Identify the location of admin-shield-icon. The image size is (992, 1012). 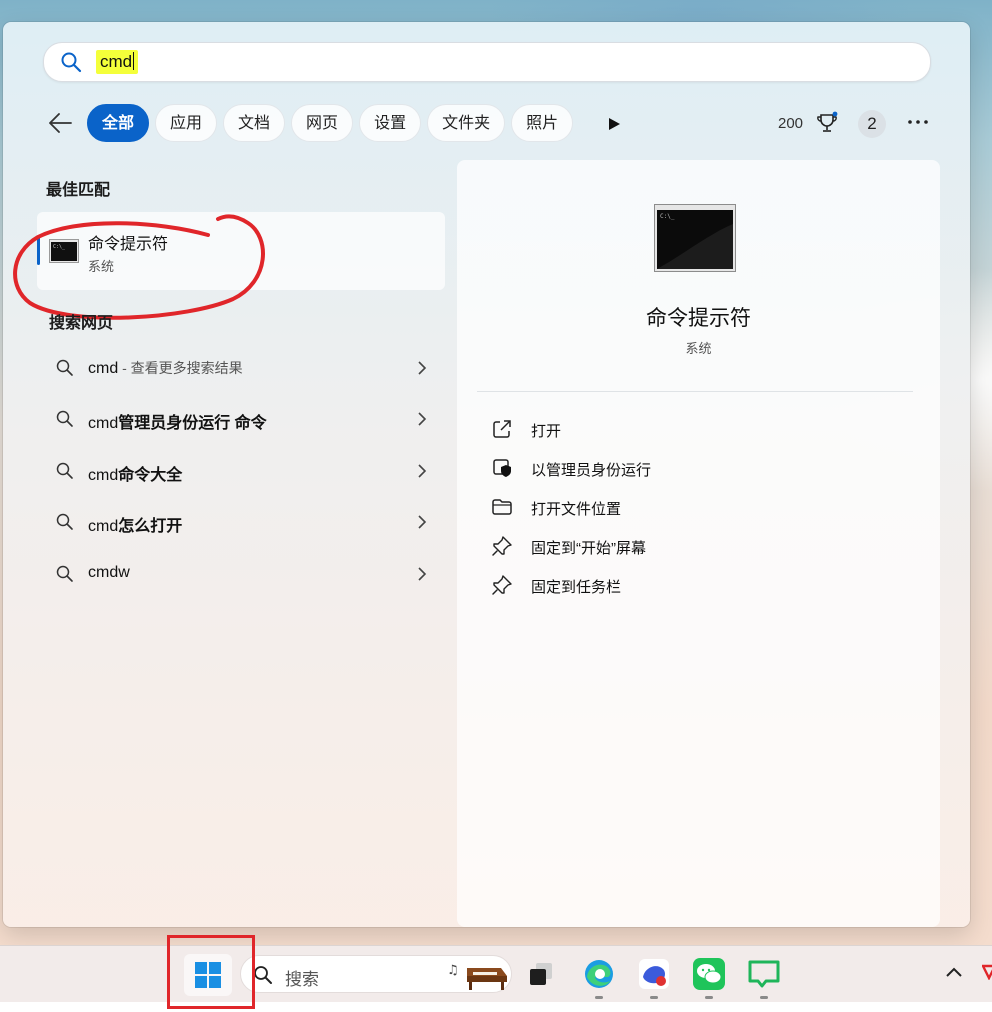
(502, 468).